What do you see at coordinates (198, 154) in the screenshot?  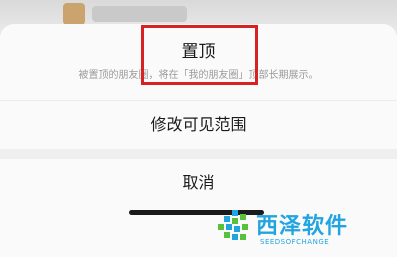 I see `section-gap` at bounding box center [198, 154].